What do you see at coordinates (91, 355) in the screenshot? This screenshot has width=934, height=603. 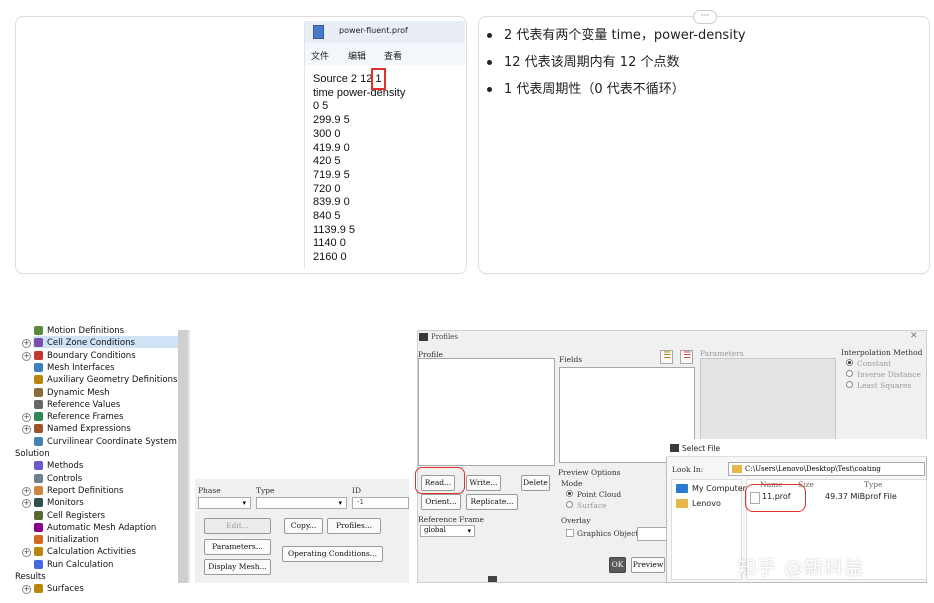 I see `tree-item-label: Boundary Conditions` at bounding box center [91, 355].